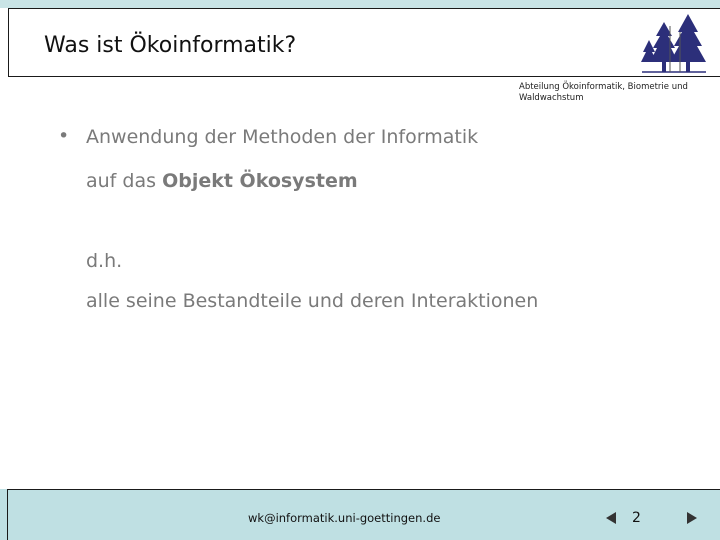  I want to click on slide-title: Was ist Ökoinformatik?, so click(170, 45).